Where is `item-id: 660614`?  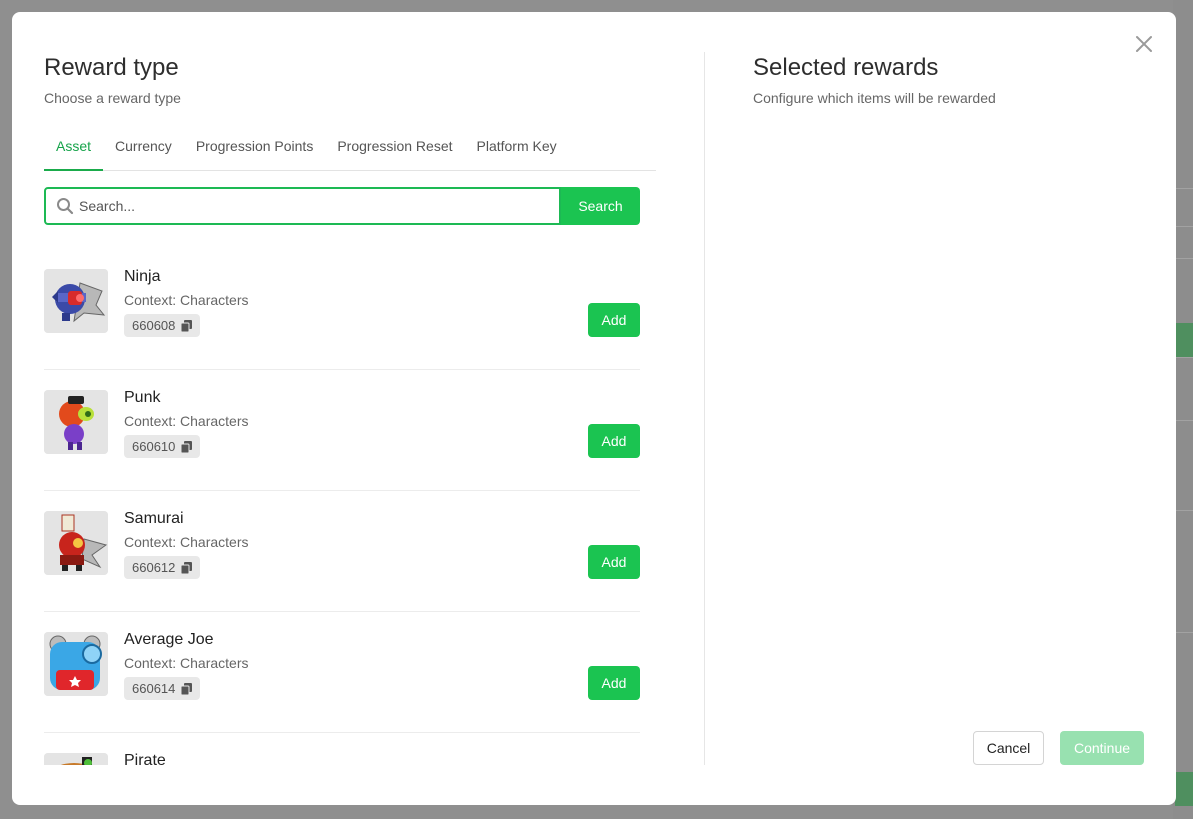 item-id: 660614 is located at coordinates (154, 688).